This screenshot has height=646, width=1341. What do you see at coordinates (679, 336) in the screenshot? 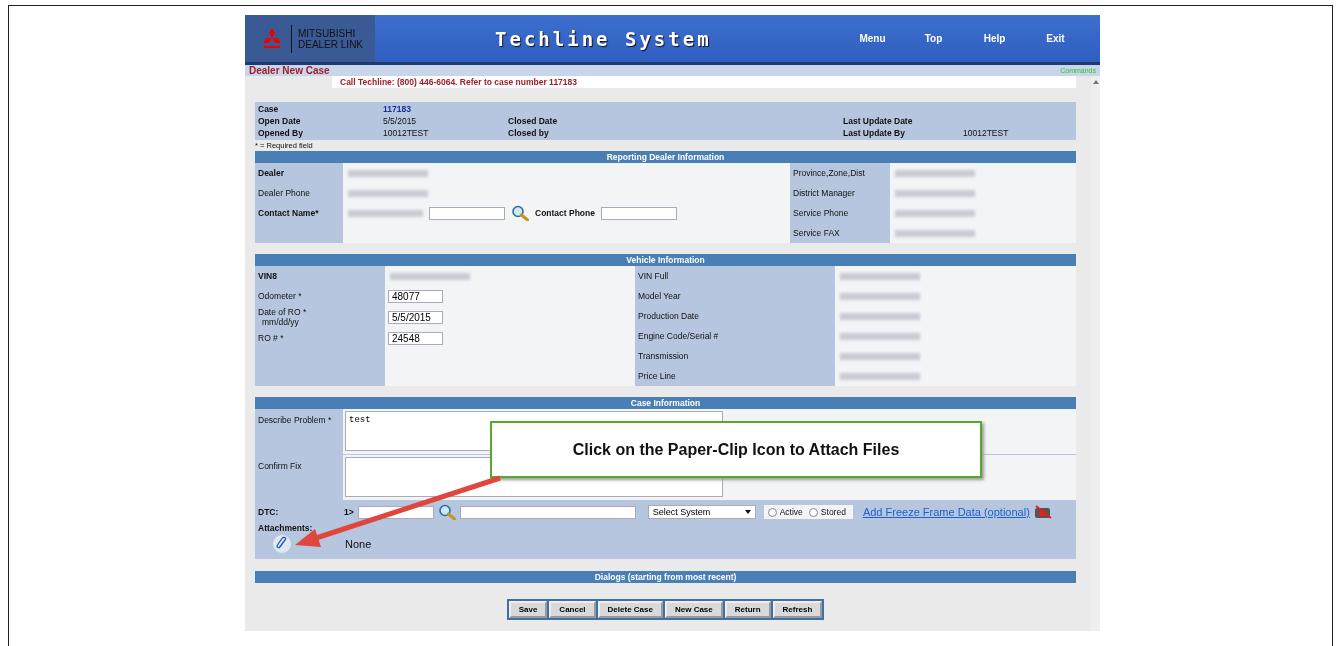
I see `field-label: Engine Code/Serial #` at bounding box center [679, 336].